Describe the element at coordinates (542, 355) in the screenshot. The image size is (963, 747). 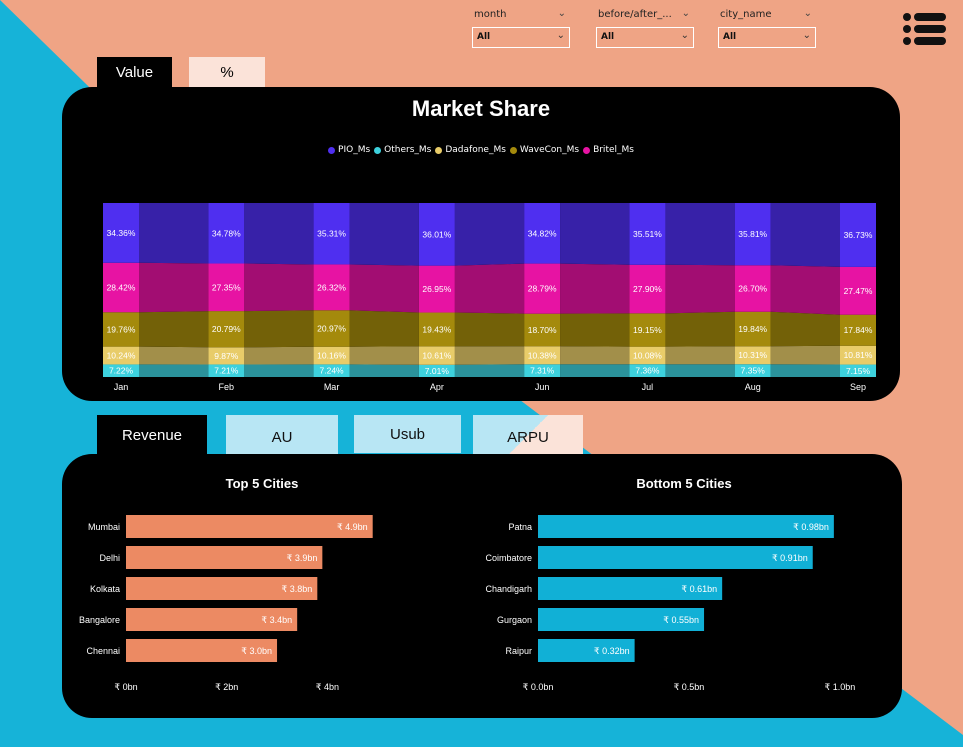
I see `data-label: 10.38%` at that location.